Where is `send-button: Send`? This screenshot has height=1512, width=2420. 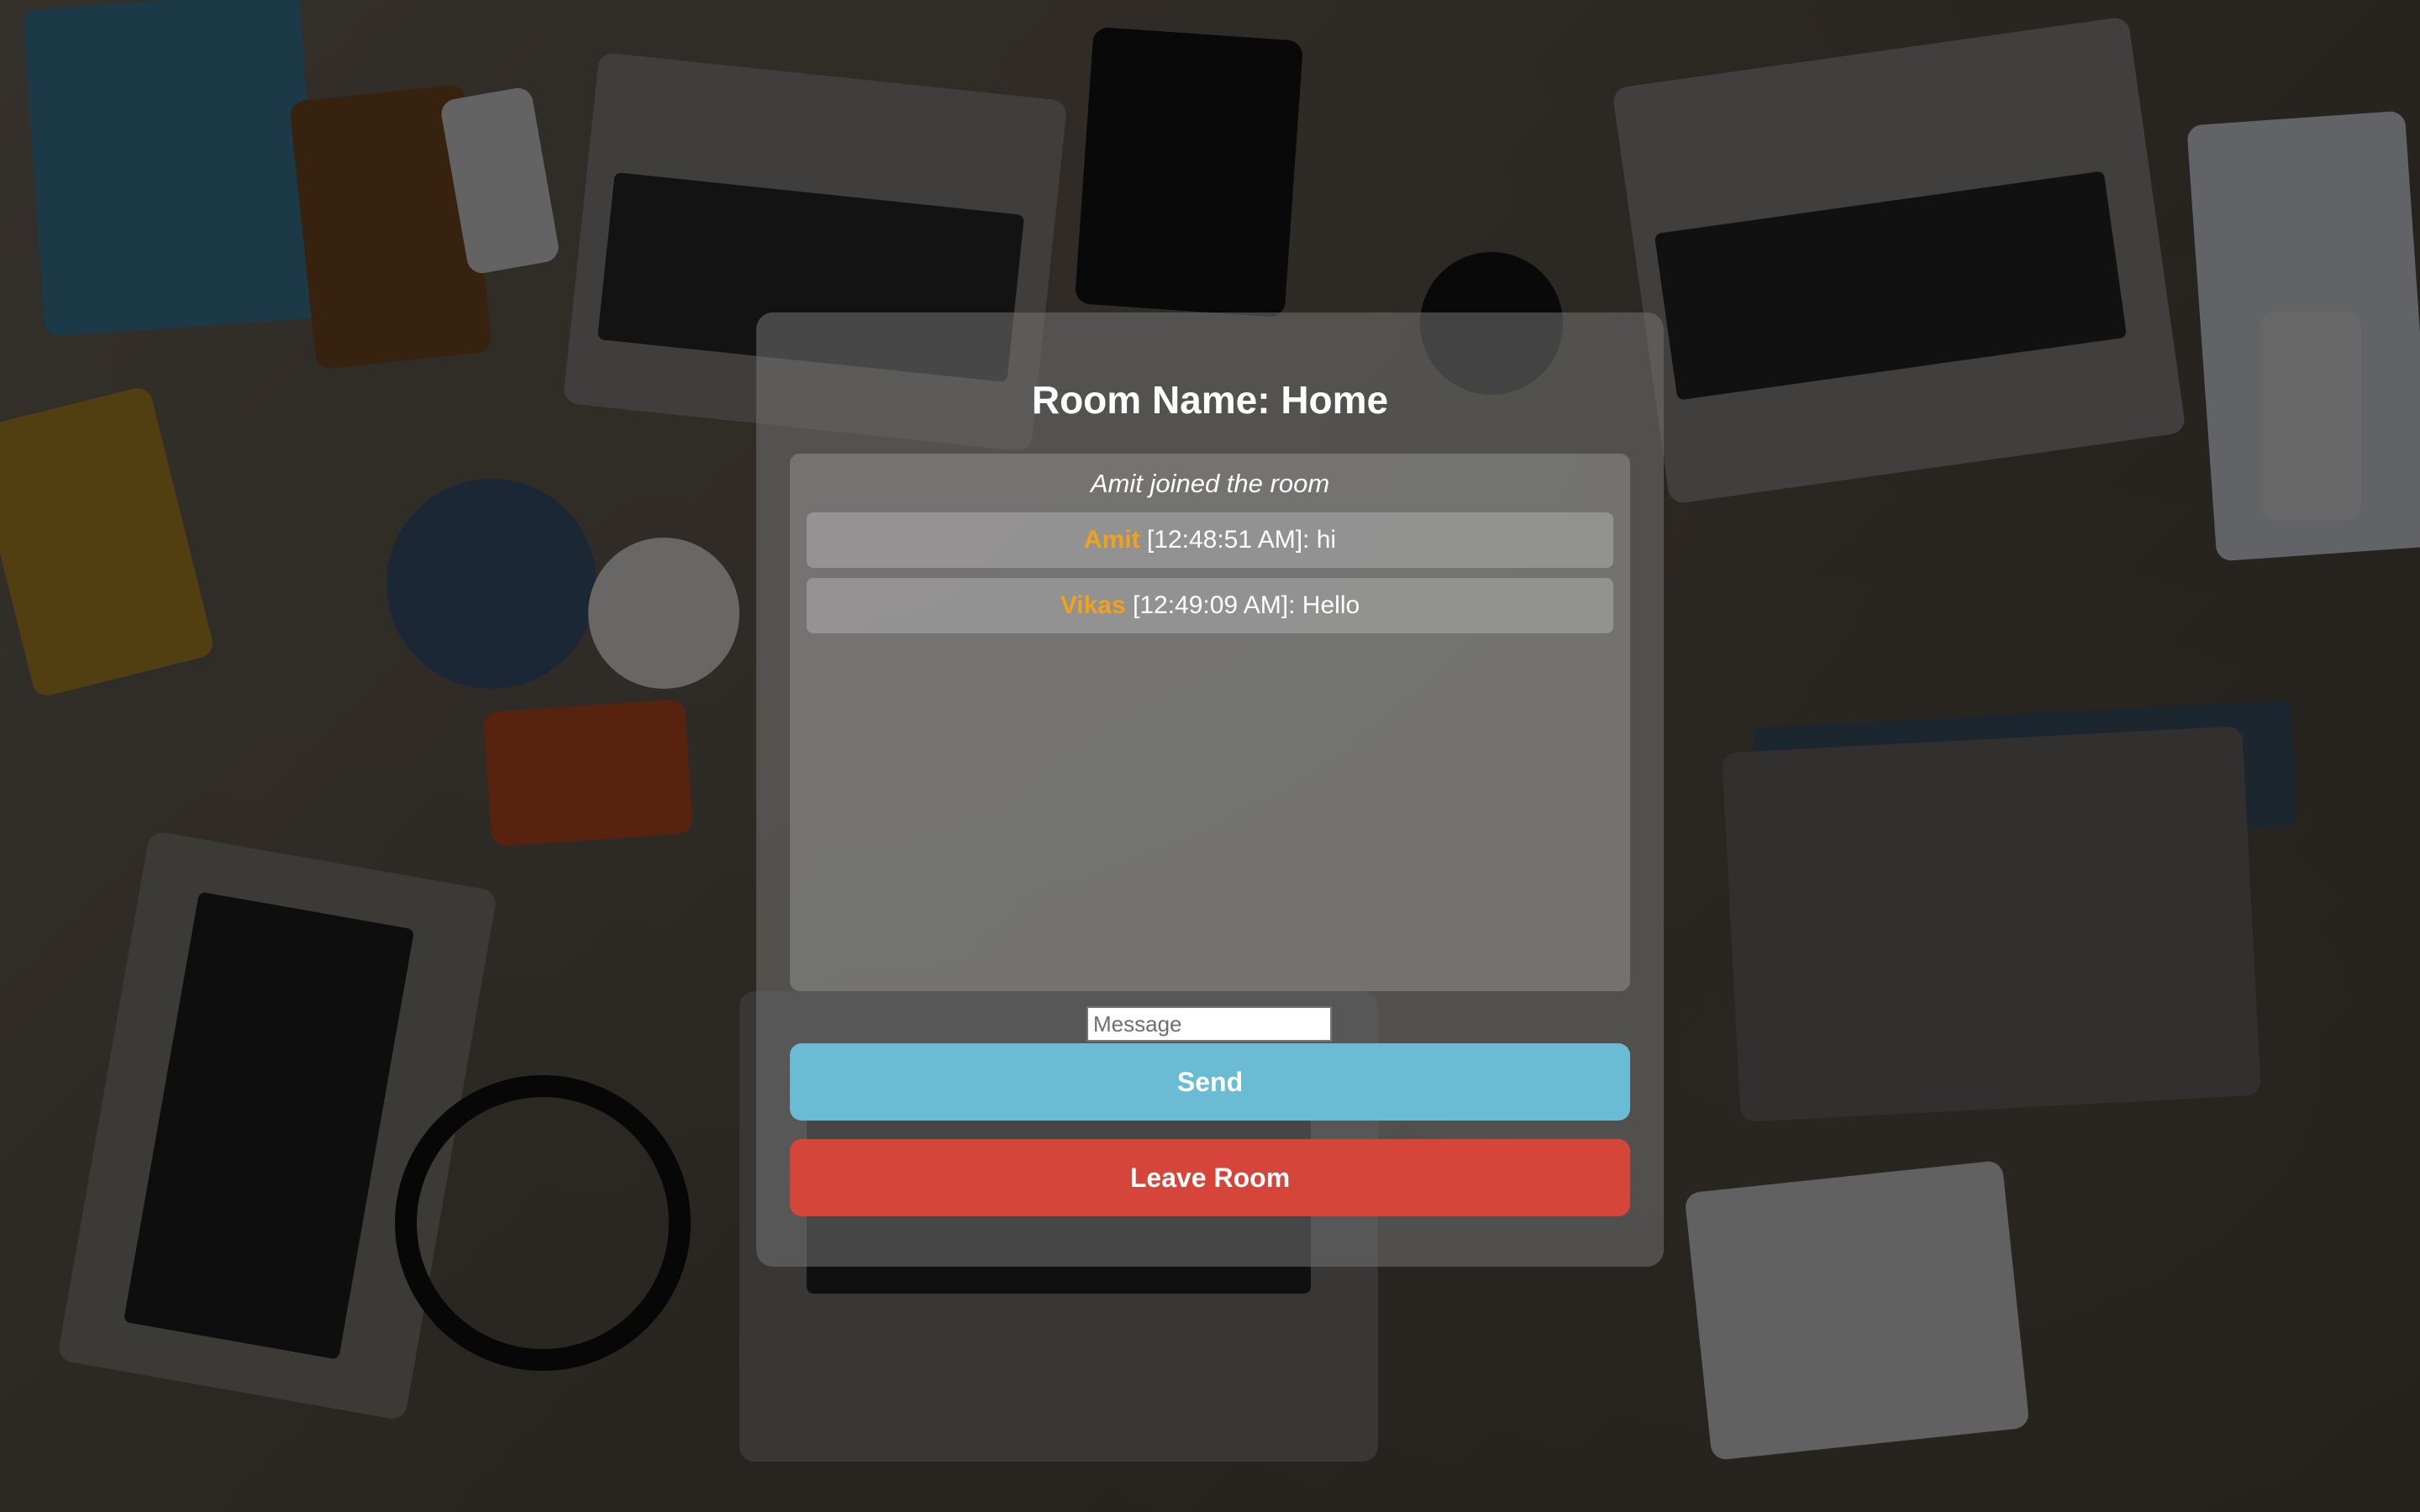 send-button: Send is located at coordinates (1210, 1082).